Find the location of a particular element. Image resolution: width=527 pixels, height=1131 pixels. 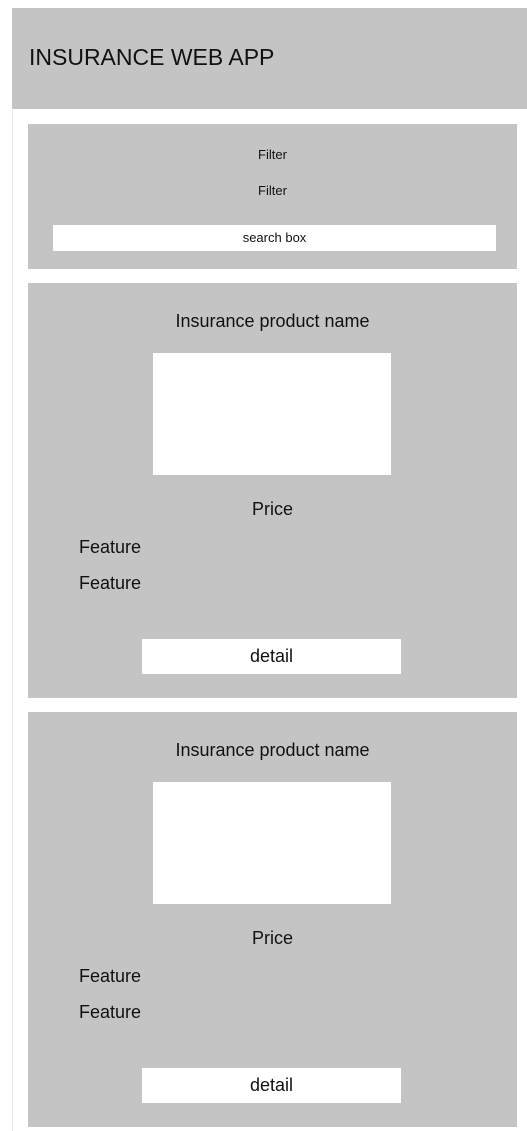

app-title: INSURANCE WEB APP is located at coordinates (152, 57).